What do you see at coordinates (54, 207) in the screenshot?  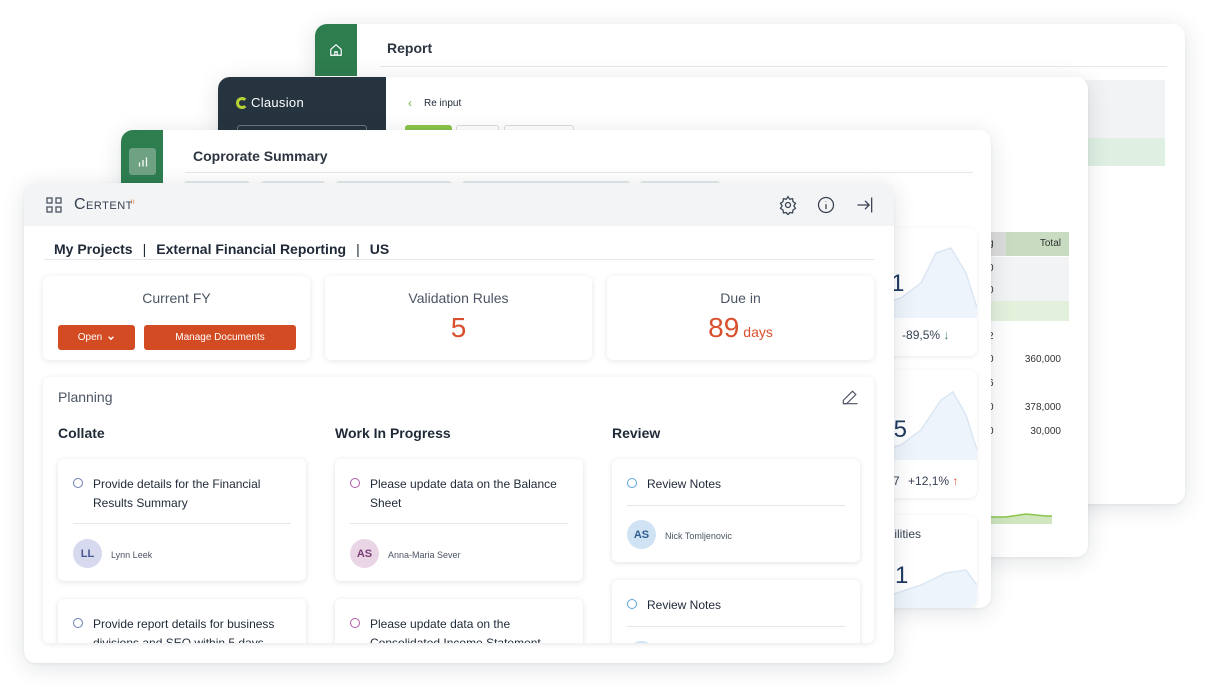 I see `apps-grid-icon` at bounding box center [54, 207].